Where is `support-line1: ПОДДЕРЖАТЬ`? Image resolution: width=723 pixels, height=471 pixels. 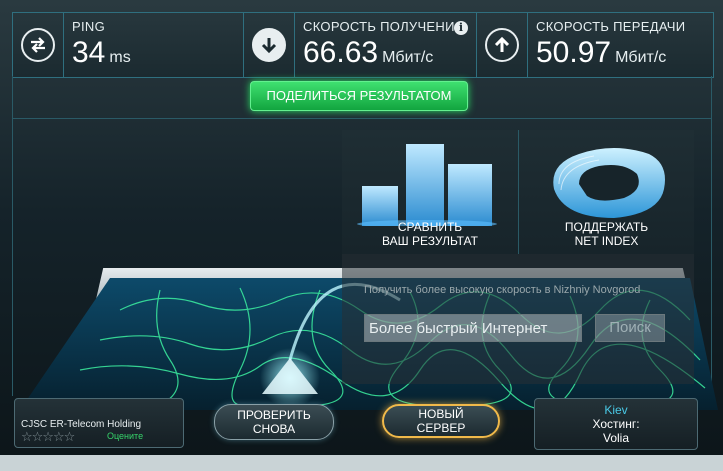
support-line1: ПОДДЕРЖАТЬ is located at coordinates (606, 227).